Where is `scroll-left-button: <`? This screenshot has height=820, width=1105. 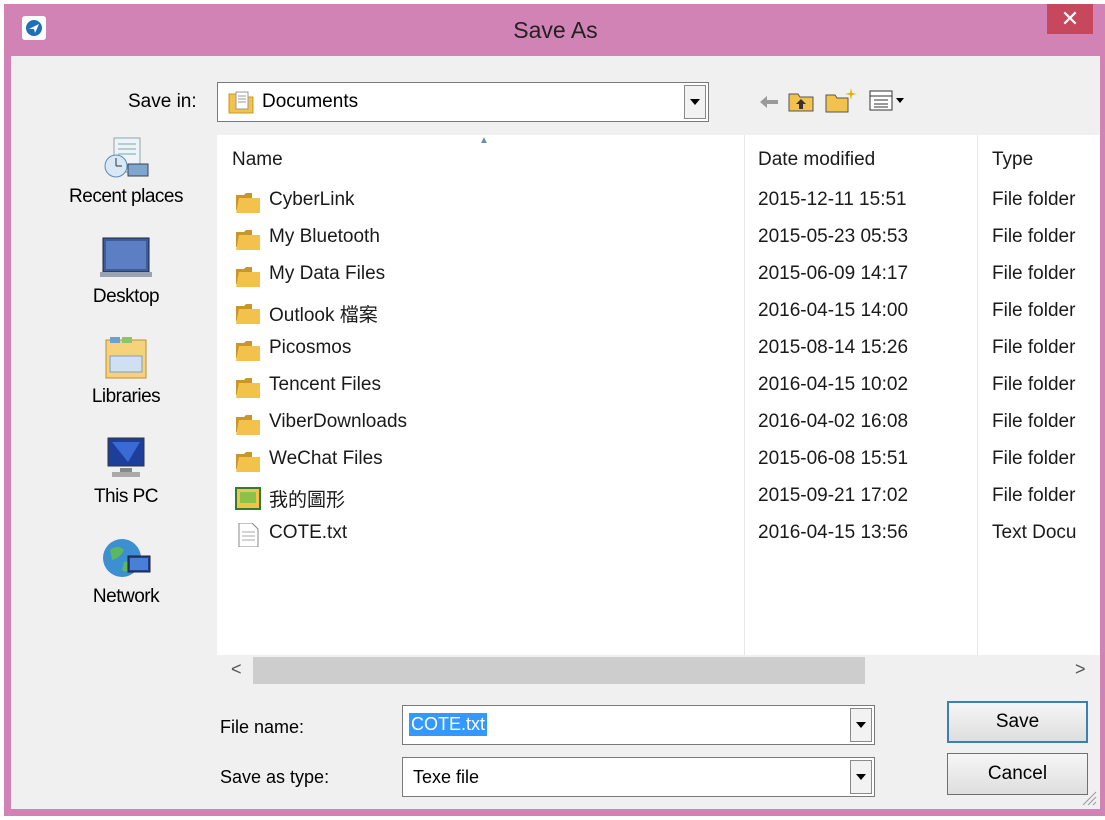 scroll-left-button: < is located at coordinates (236, 669).